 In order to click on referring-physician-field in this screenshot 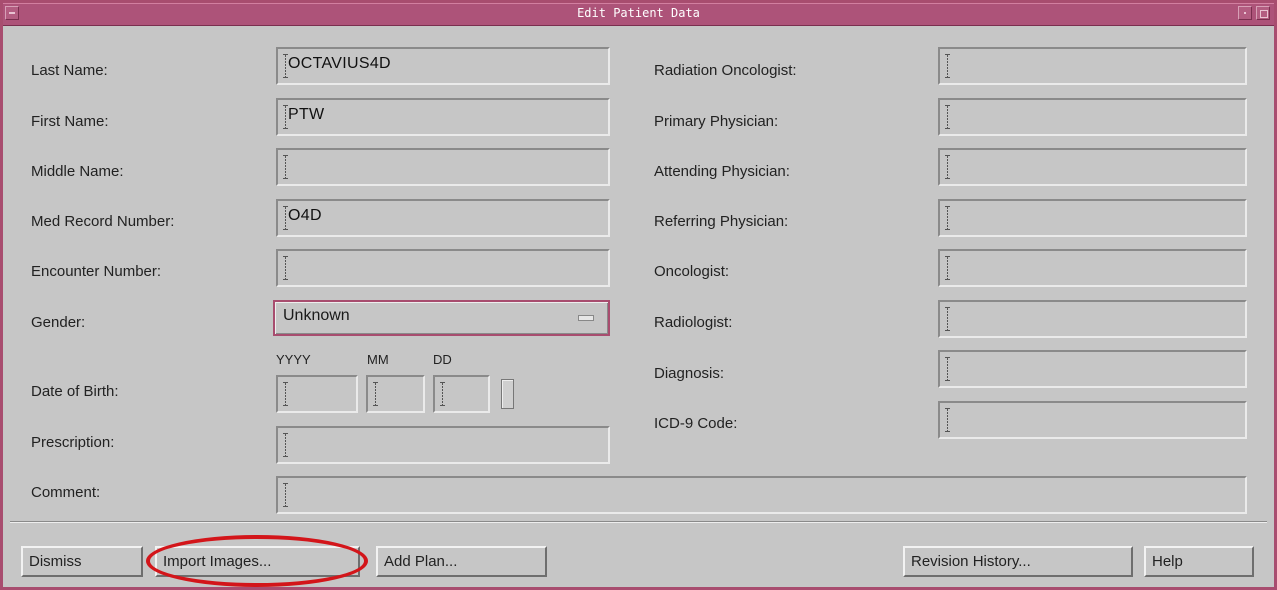, I will do `click(1092, 218)`.